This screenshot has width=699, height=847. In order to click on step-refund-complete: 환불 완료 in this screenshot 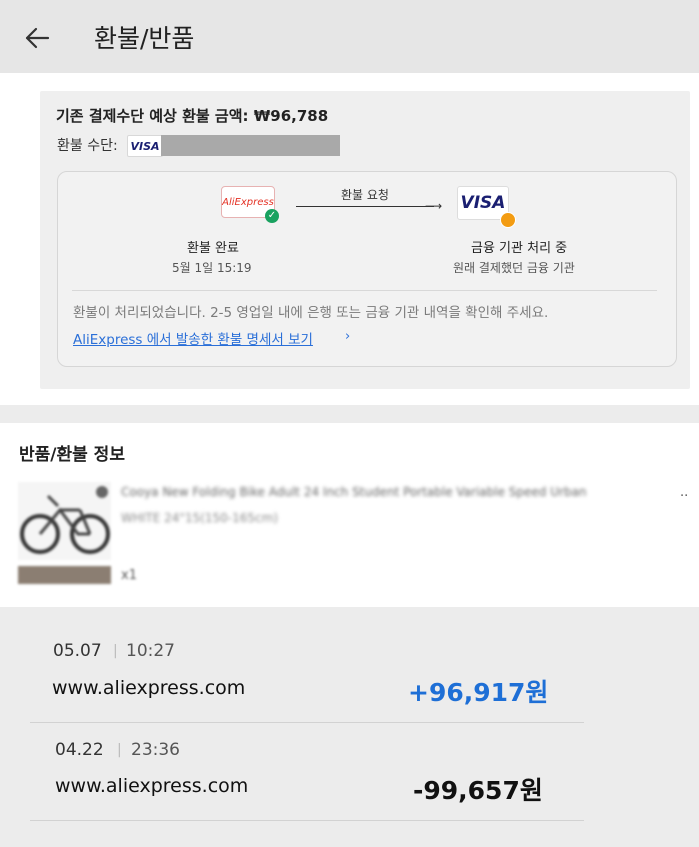, I will do `click(213, 248)`.